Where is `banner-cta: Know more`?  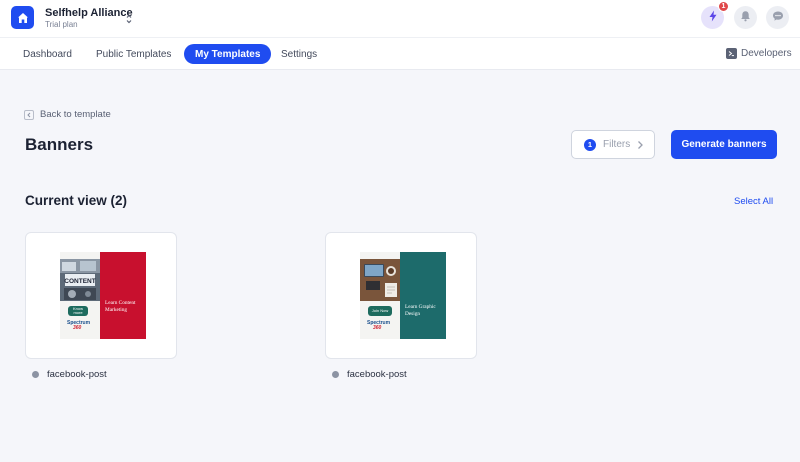 banner-cta: Know more is located at coordinates (78, 311).